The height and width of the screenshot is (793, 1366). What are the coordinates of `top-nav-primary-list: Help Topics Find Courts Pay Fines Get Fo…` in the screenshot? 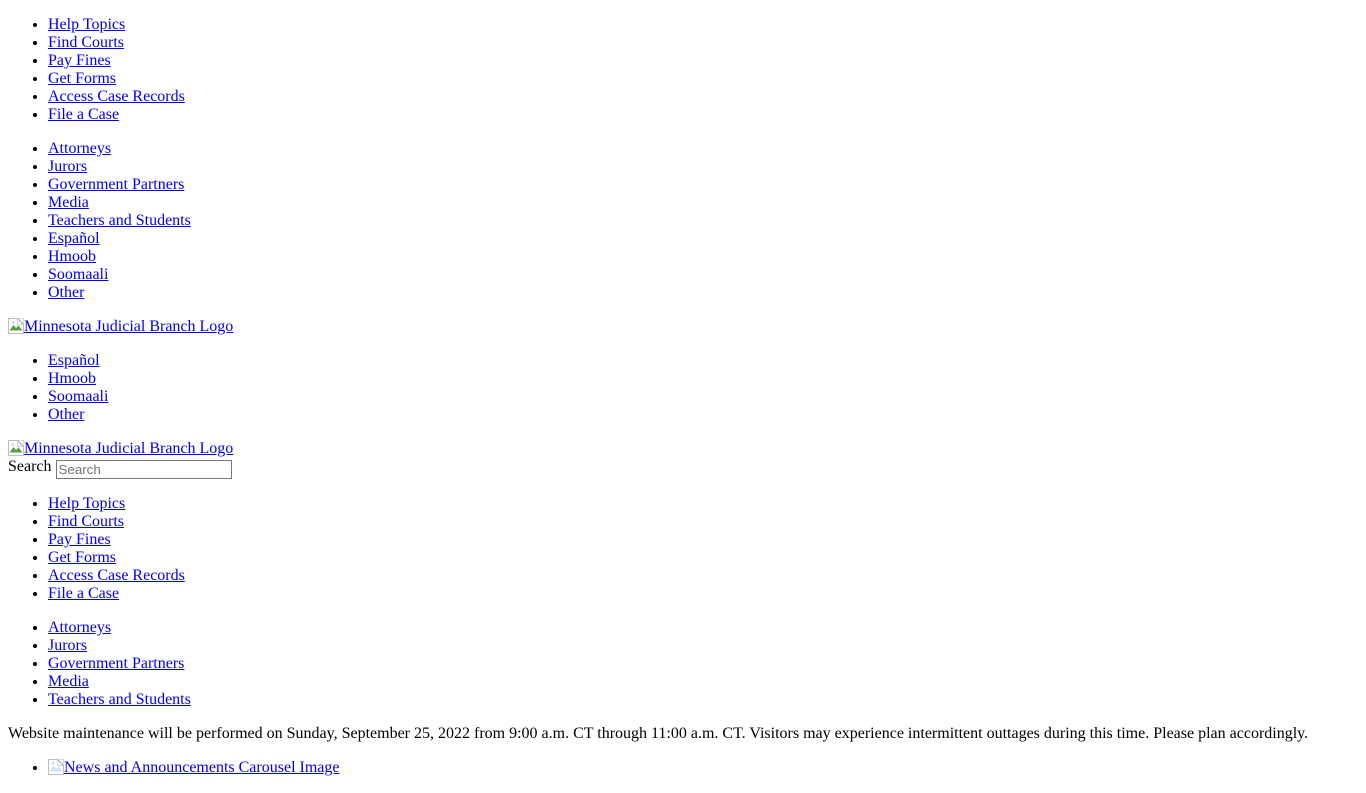 It's located at (683, 70).